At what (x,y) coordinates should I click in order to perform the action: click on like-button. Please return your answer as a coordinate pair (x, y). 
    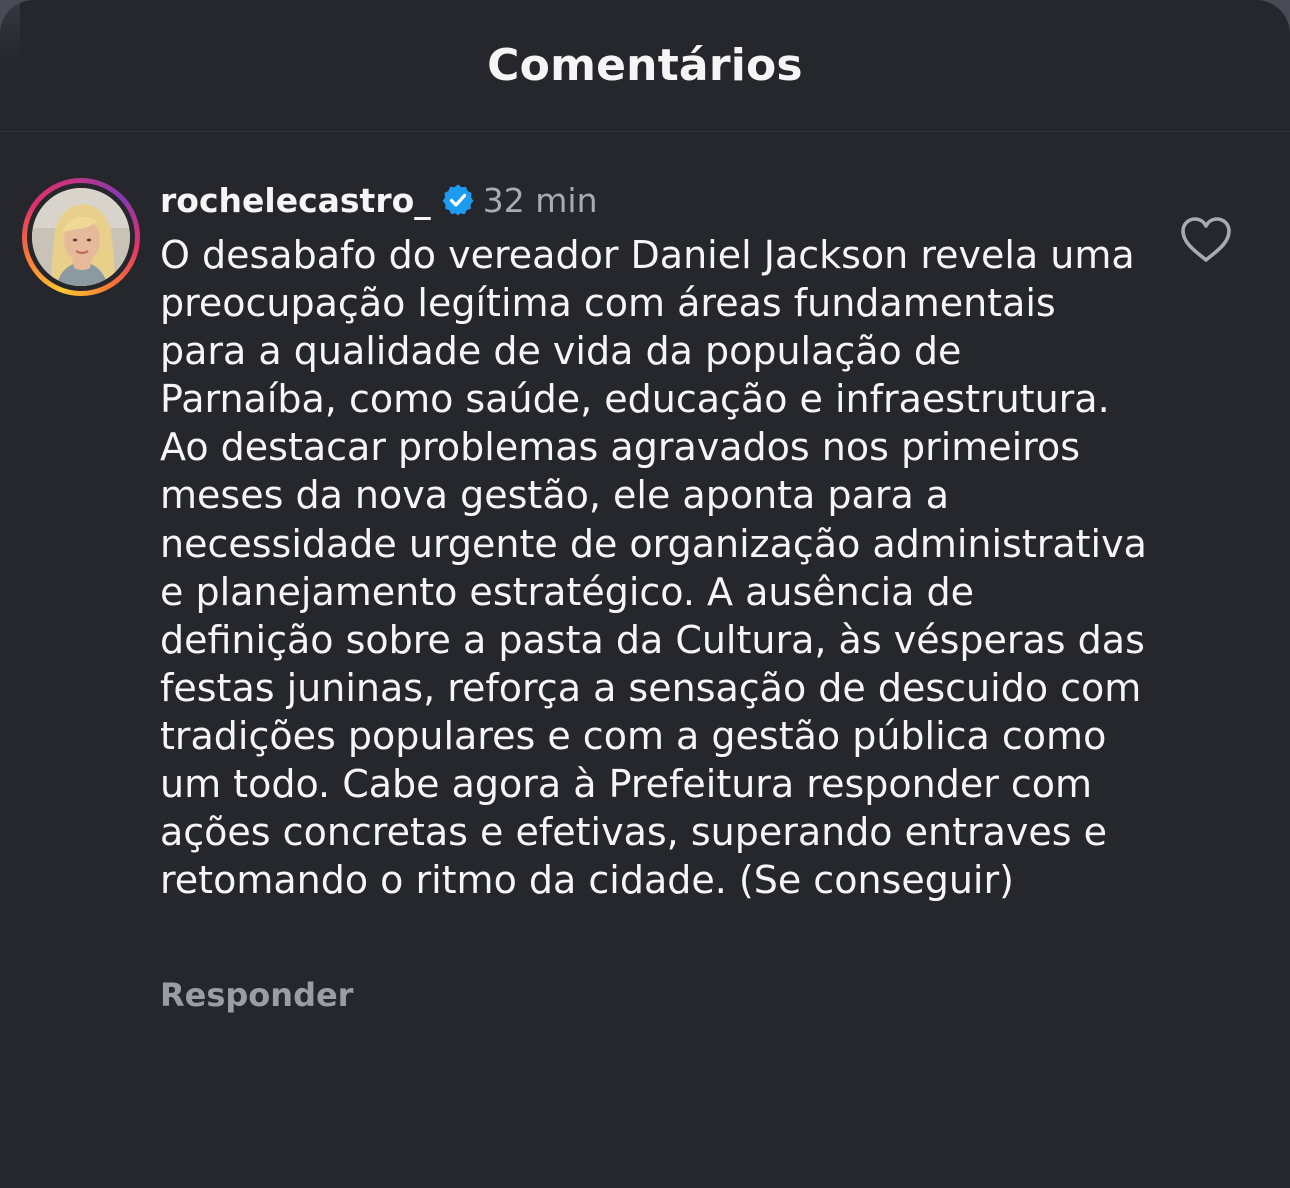
    Looking at the image, I should click on (1206, 240).